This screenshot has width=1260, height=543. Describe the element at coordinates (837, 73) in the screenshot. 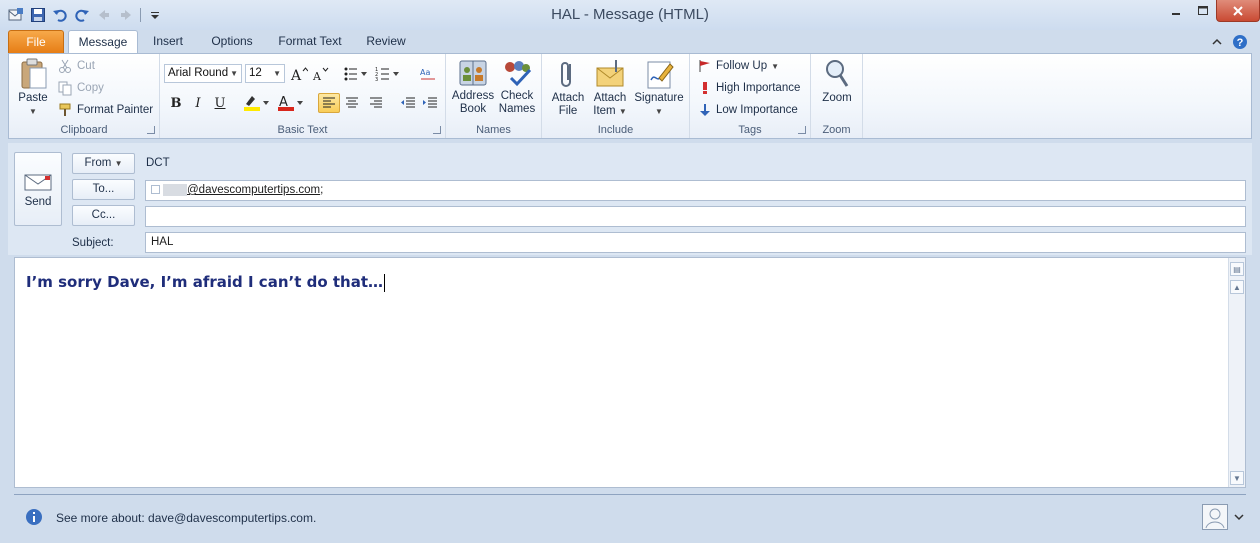

I see `magnifier-icon` at that location.